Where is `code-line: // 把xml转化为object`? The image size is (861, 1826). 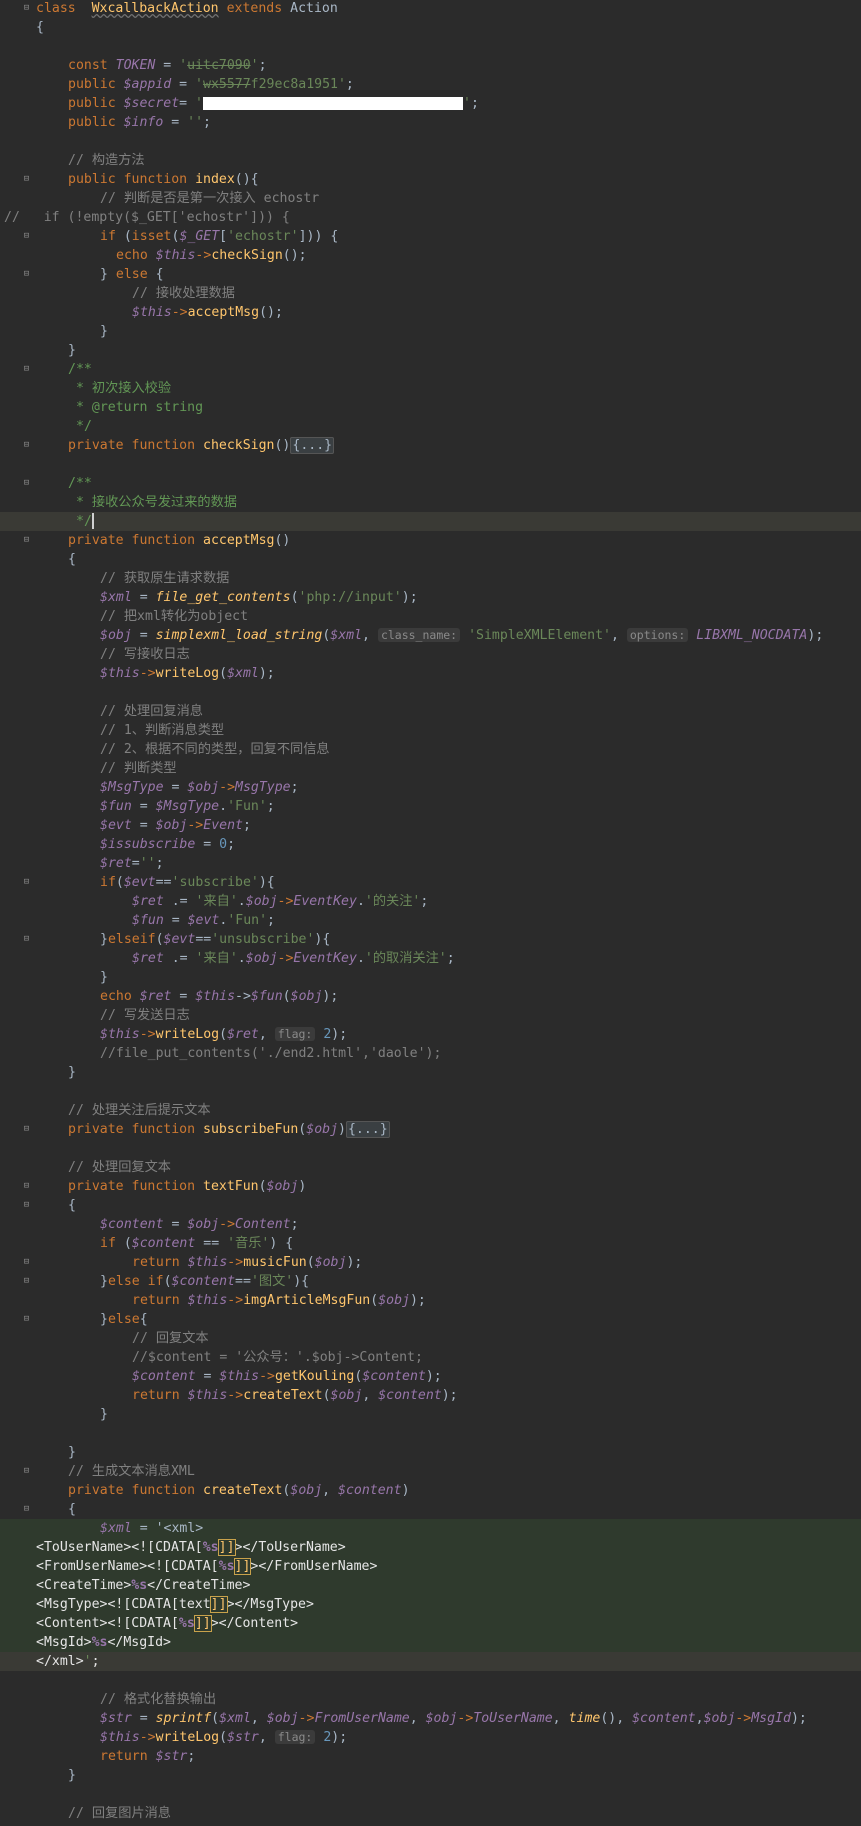 code-line: // 把xml转化为object is located at coordinates (430, 616).